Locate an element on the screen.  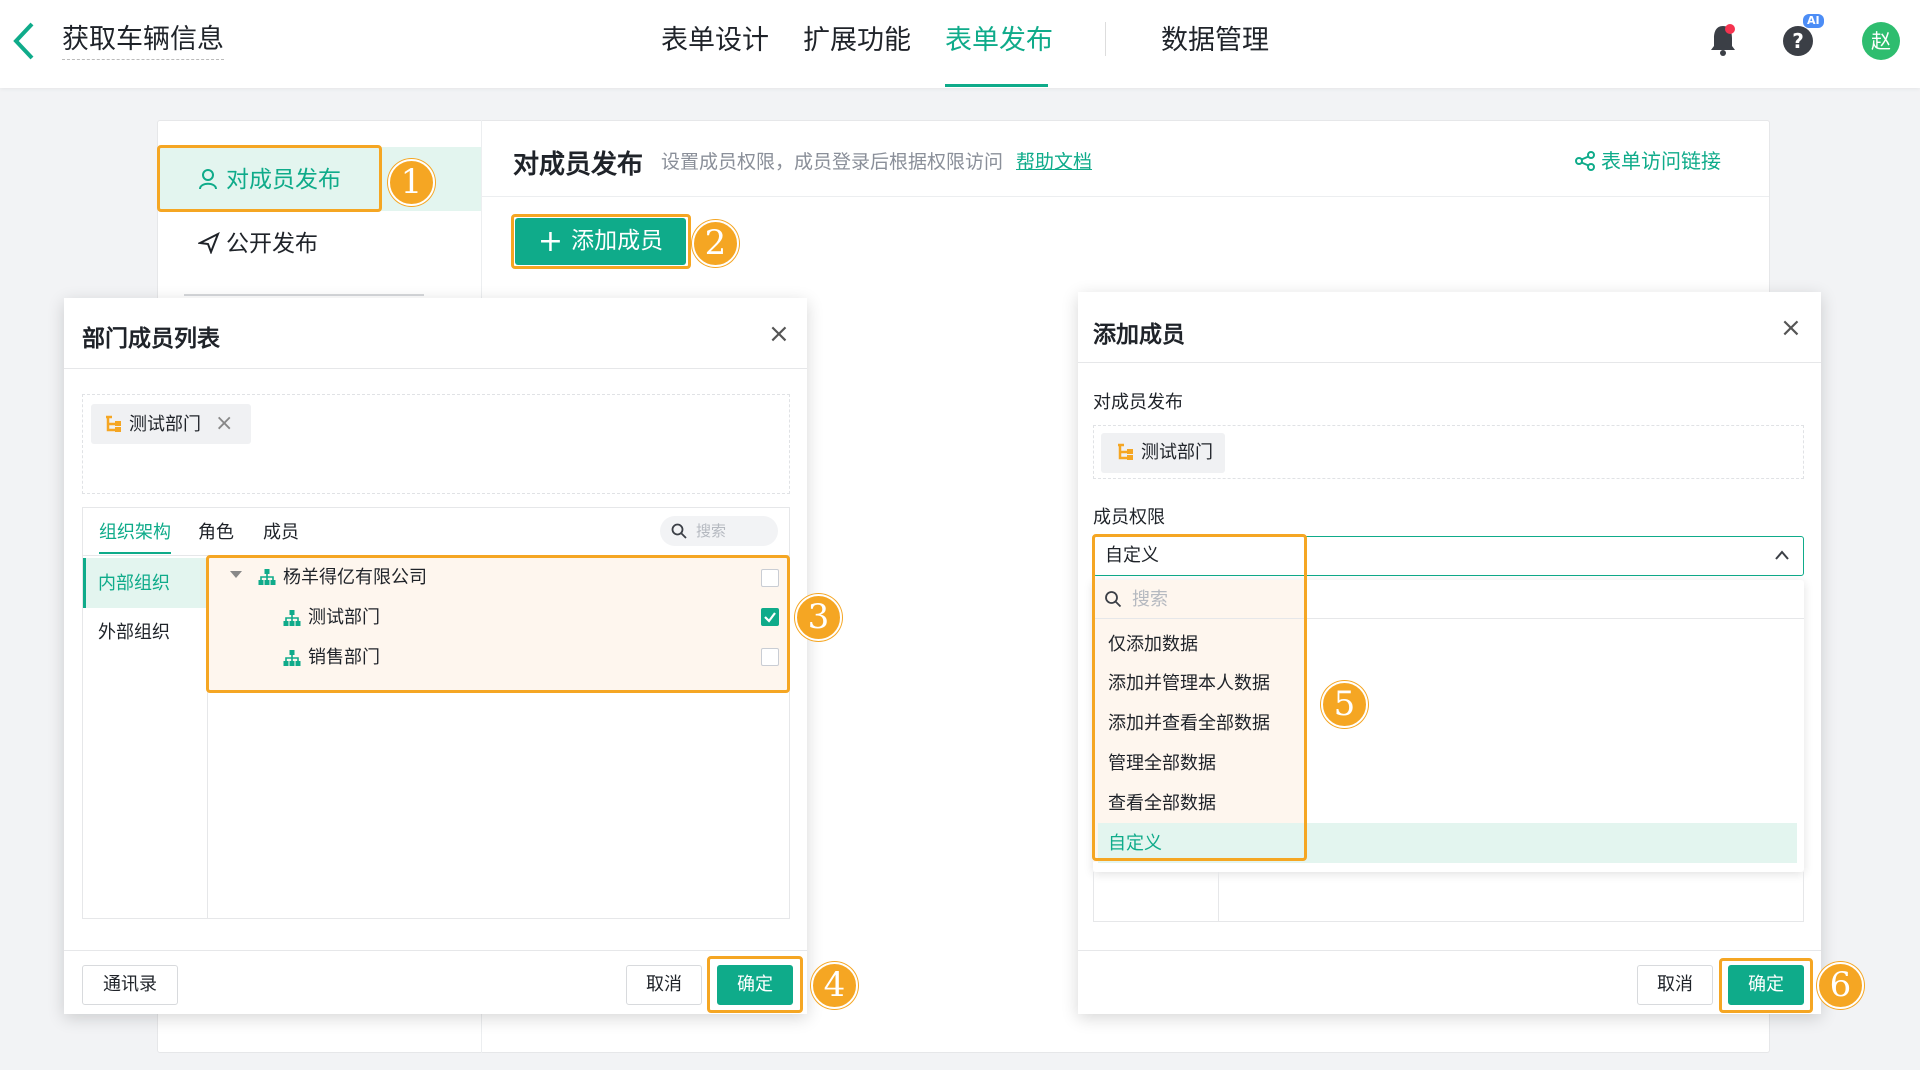
step-number-3: 3 is located at coordinates (818, 617).